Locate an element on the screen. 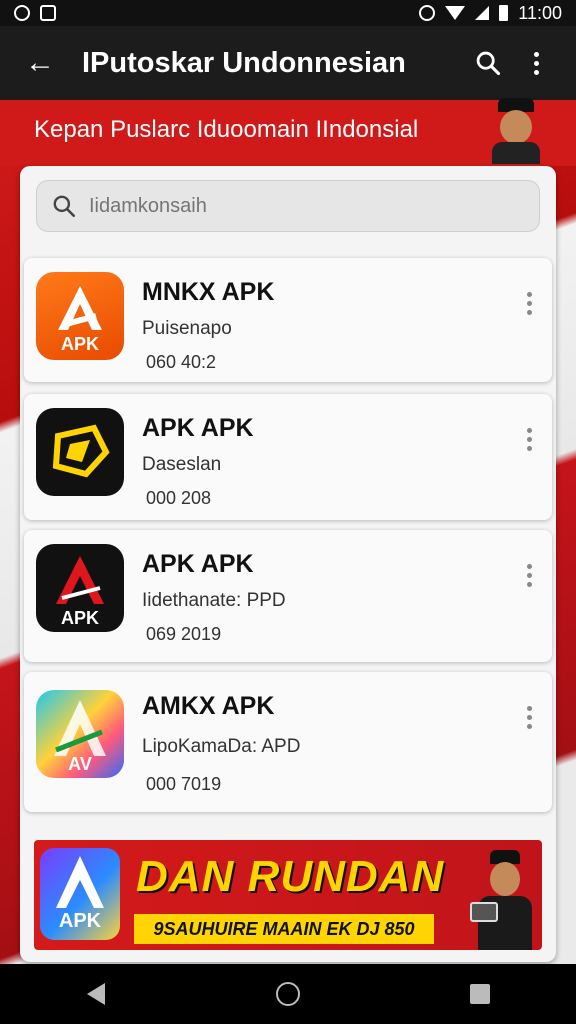 Image resolution: width=576 pixels, height=1024 pixels. app-list-item: AV AMKX APK LipoKamaDa: APD 000 7019 is located at coordinates (288, 742).